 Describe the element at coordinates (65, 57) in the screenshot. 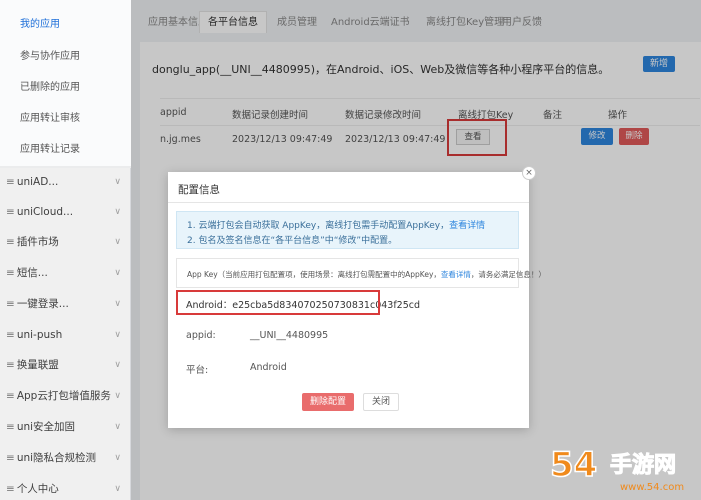

I see `sidebar-item-collab-apps: 参与协作应用` at that location.